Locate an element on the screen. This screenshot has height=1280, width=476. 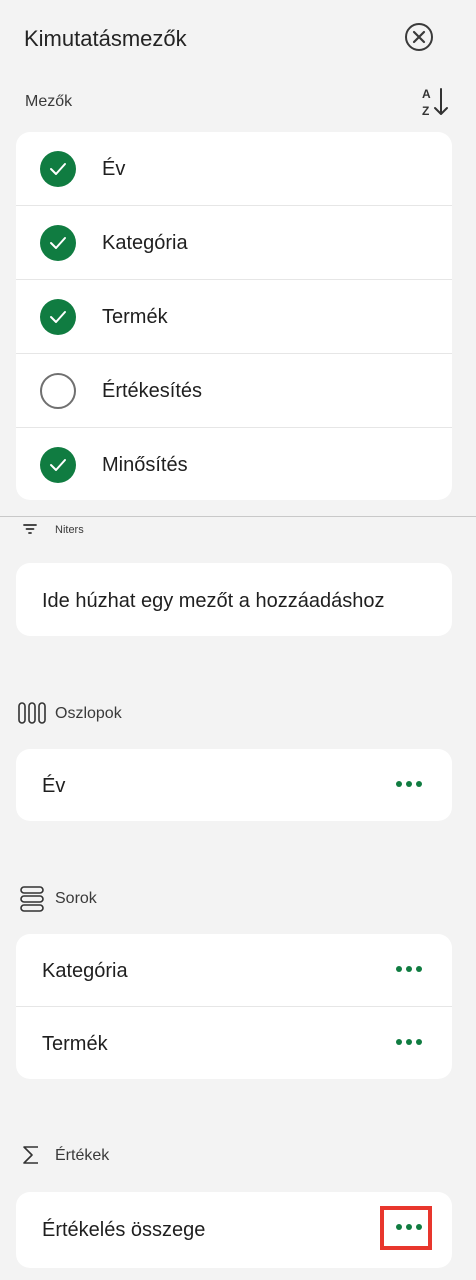
row-item-kategoria: Kategória is located at coordinates (234, 970).